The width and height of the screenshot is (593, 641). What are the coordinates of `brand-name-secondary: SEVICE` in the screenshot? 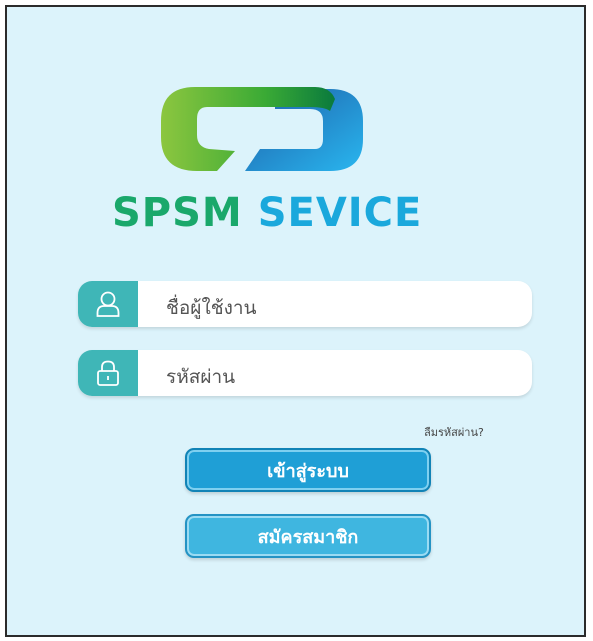 It's located at (340, 213).